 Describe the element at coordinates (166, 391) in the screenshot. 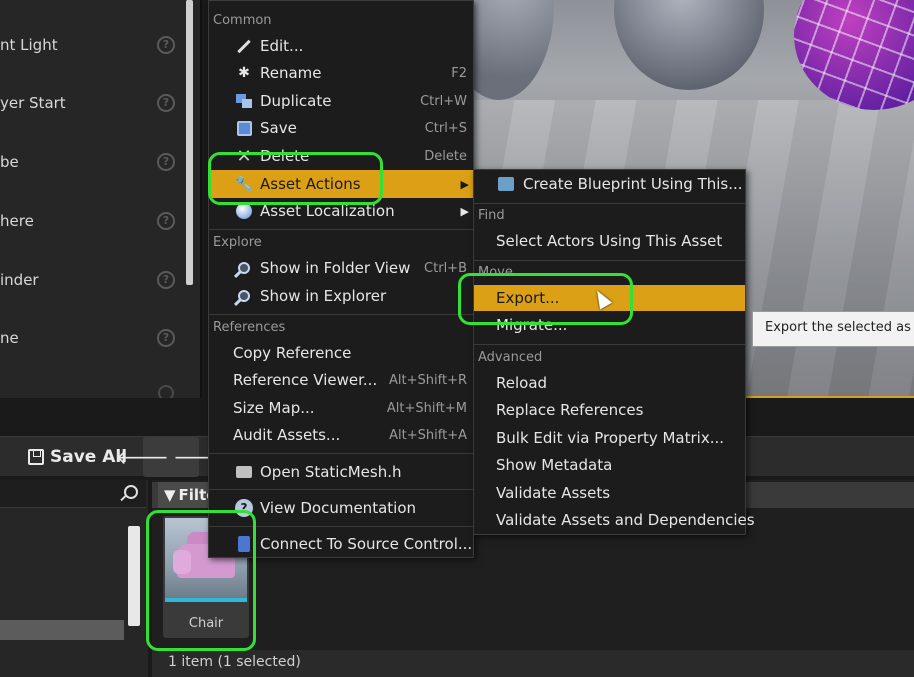

I see `help-icon` at that location.